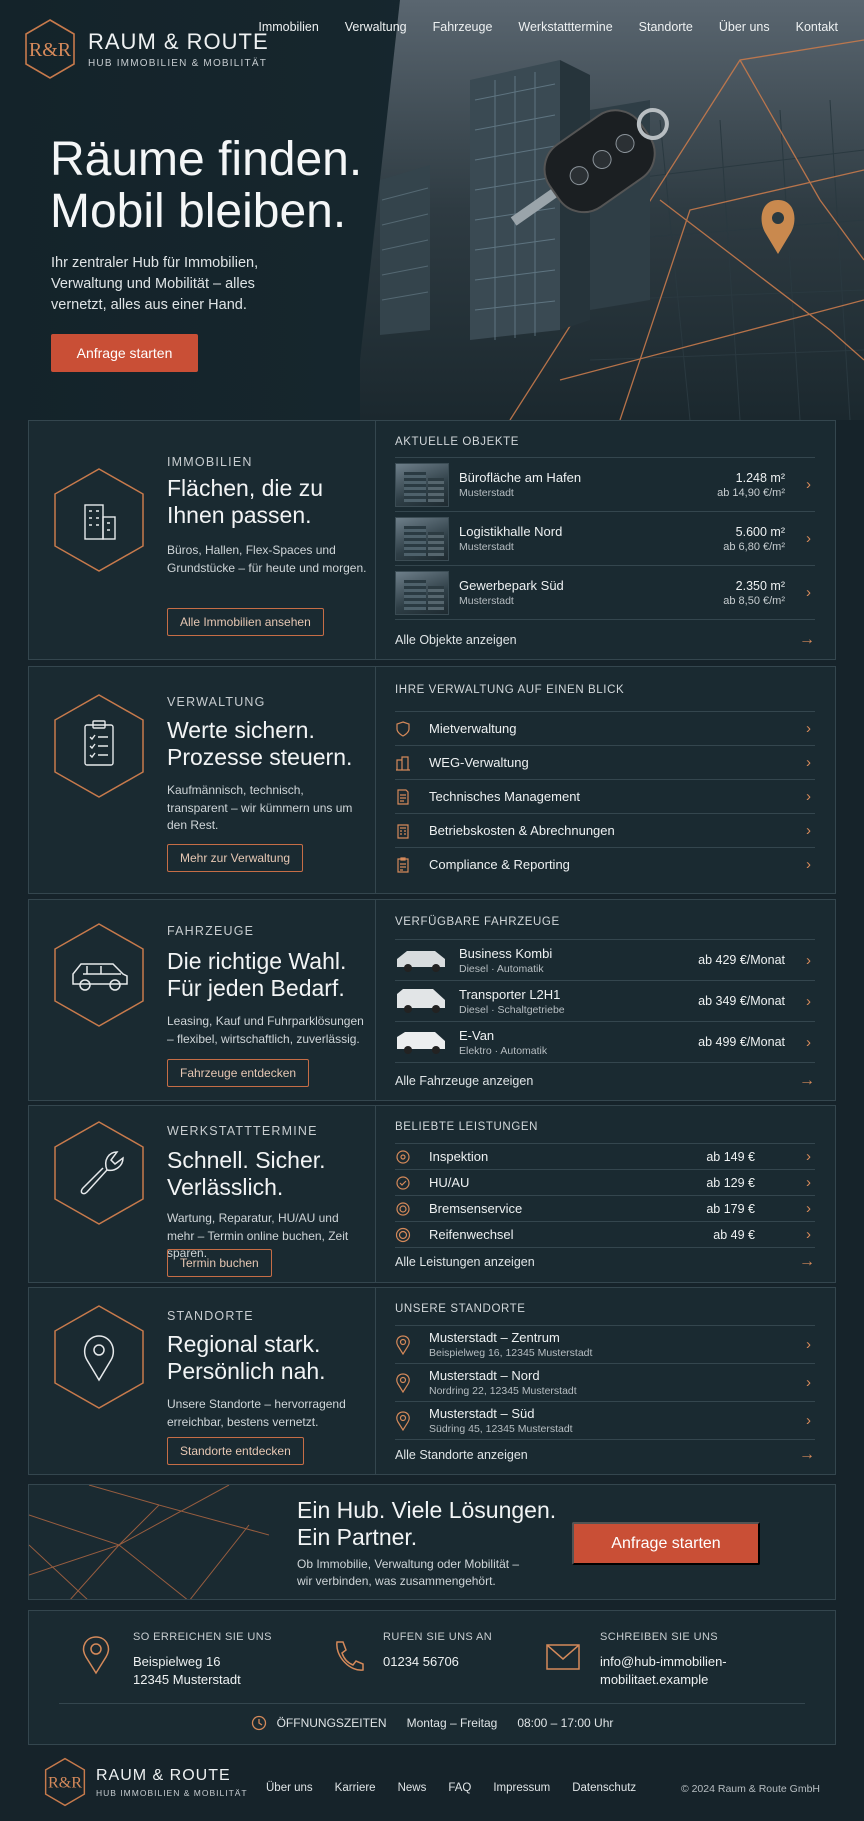 The image size is (864, 1821). Describe the element at coordinates (206, 159) in the screenshot. I see `hero-title-line1: Räume finden.` at that location.